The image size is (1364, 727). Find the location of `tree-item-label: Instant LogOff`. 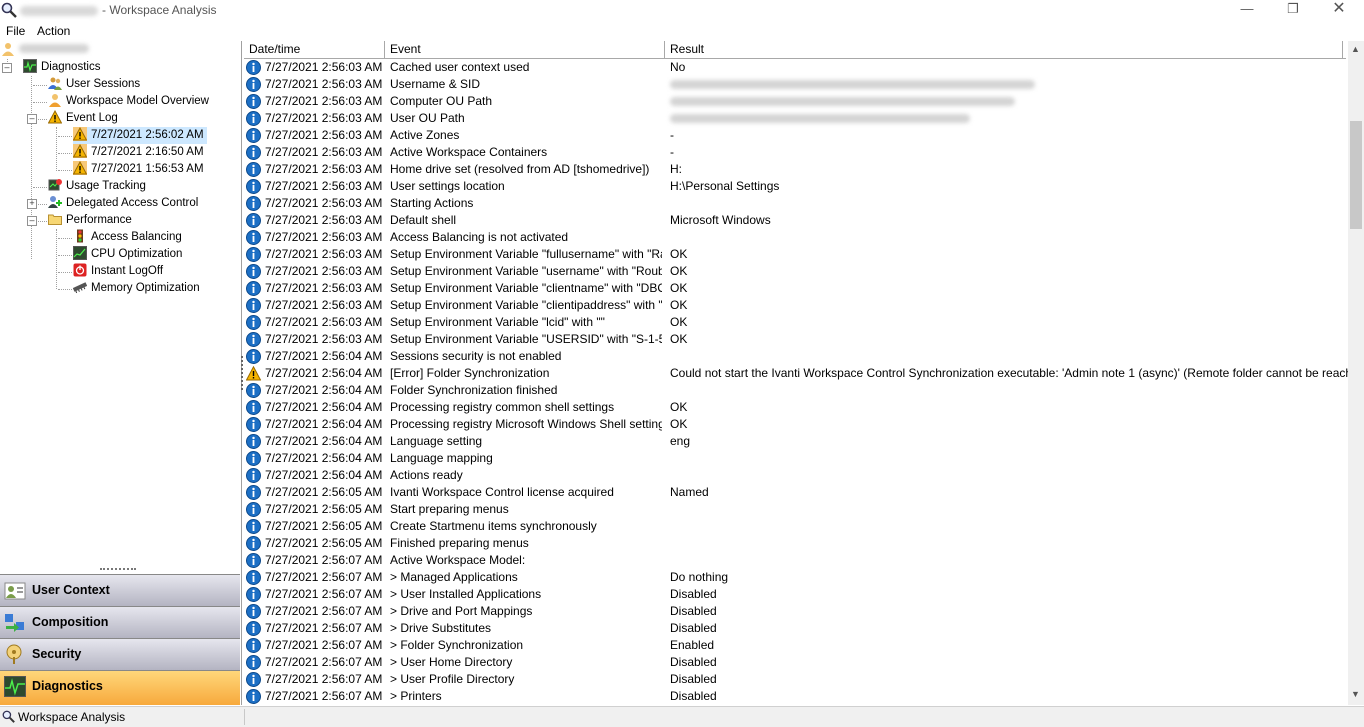

tree-item-label: Instant LogOff is located at coordinates (127, 271).